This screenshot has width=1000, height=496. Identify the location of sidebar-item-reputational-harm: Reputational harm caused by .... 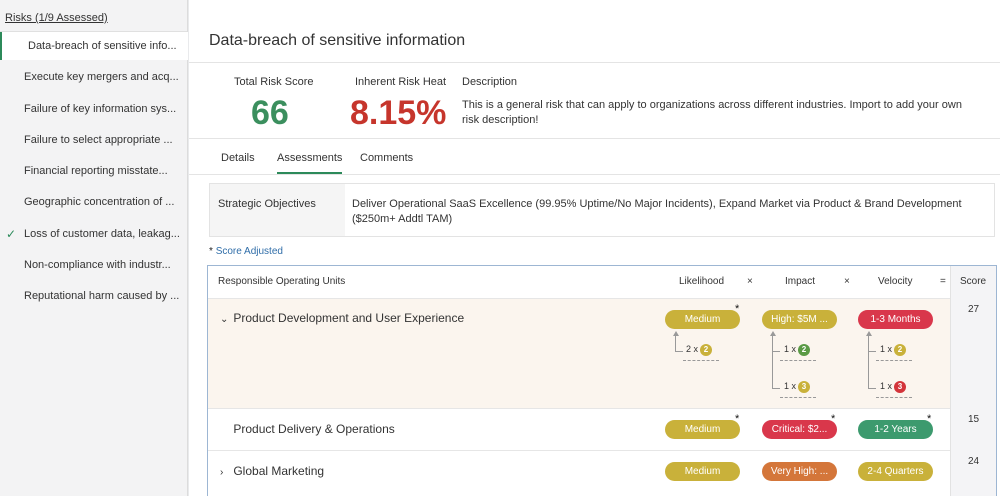
(94, 296).